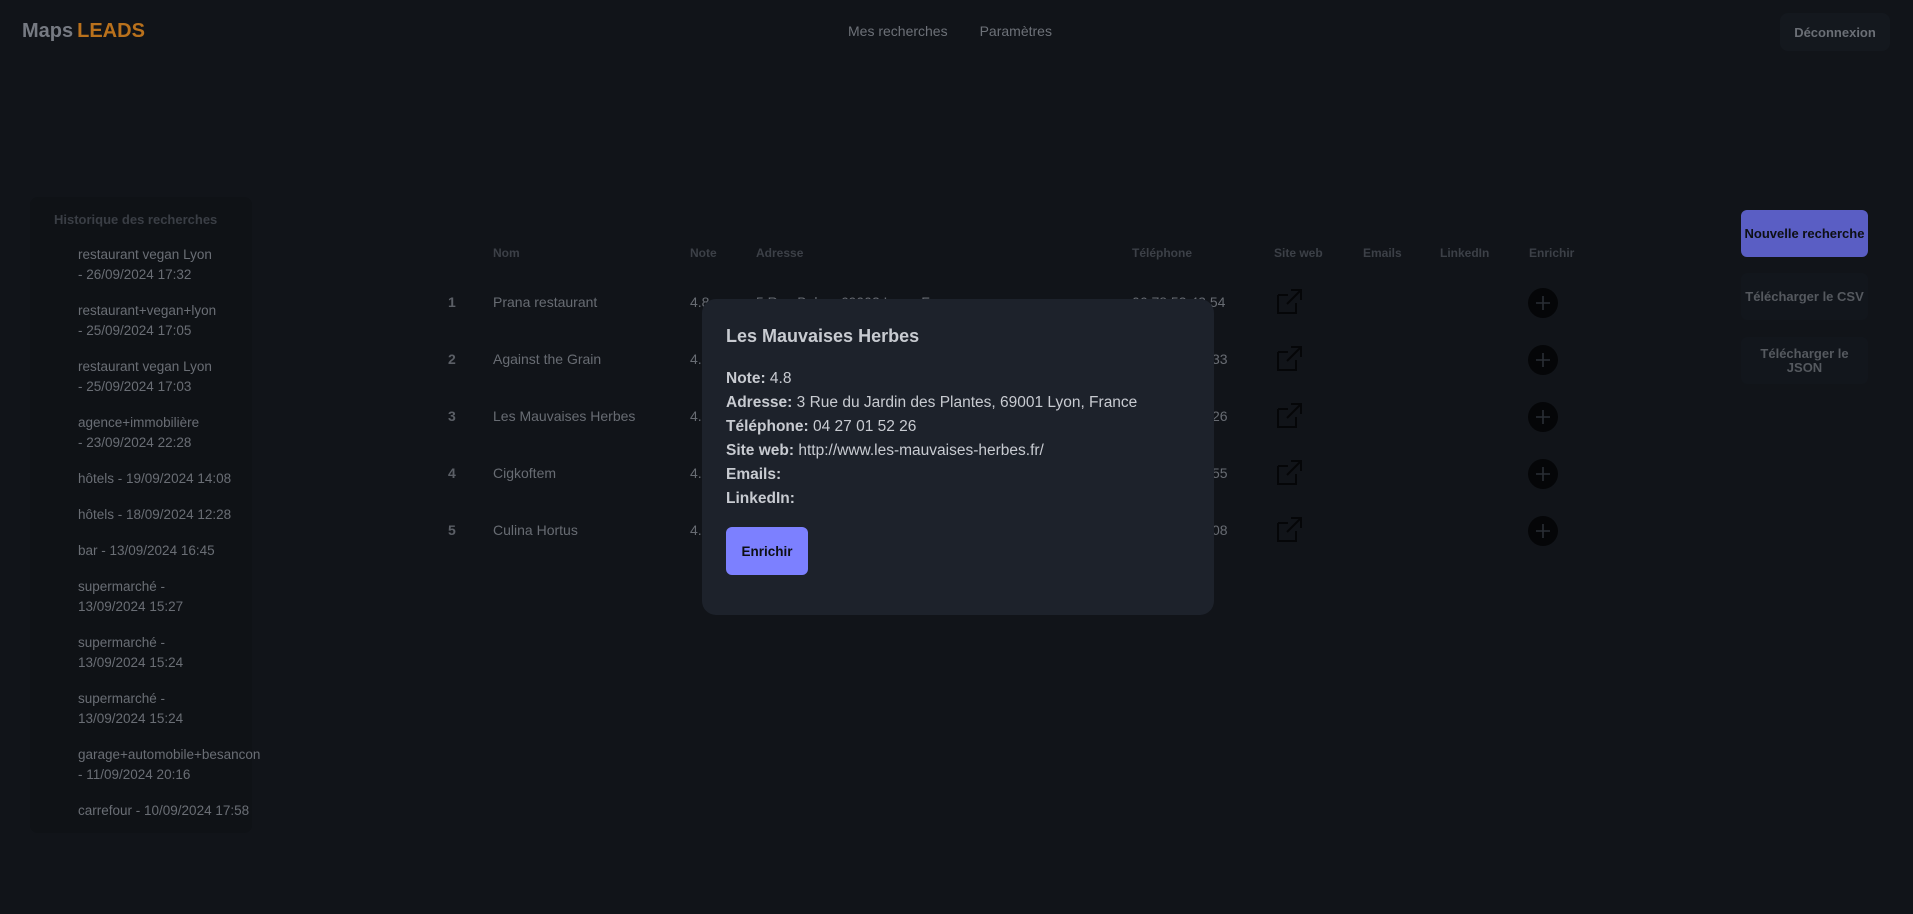 The width and height of the screenshot is (1913, 914). I want to click on row-name: Prana restaurant, so click(545, 302).